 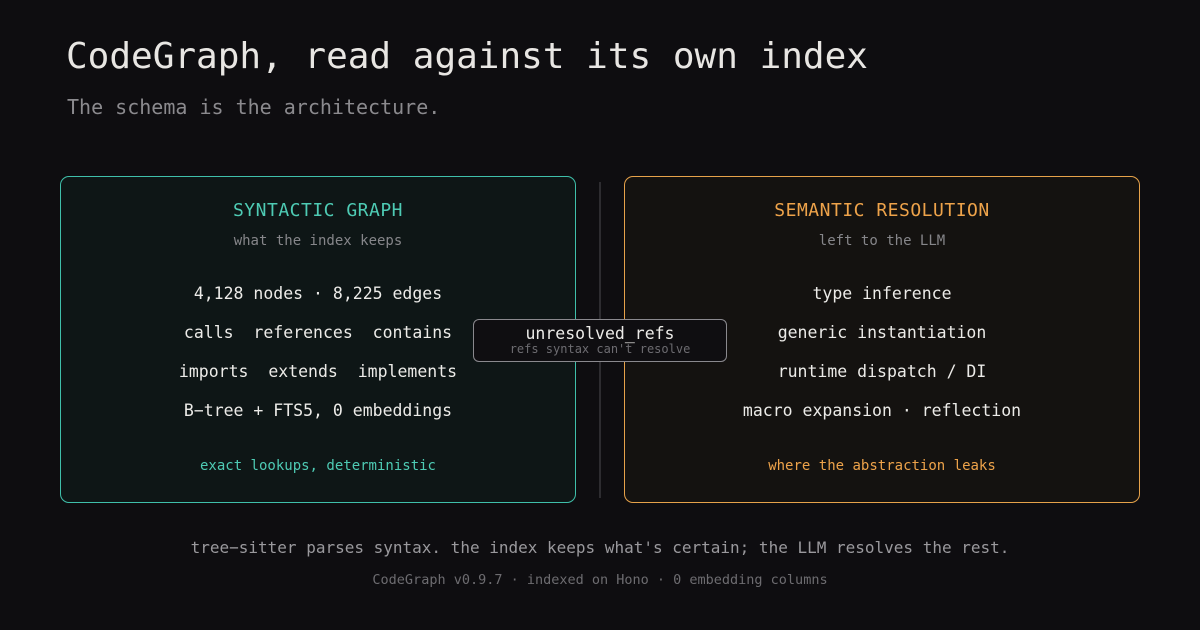 What do you see at coordinates (882, 293) in the screenshot?
I see `list-item: type inference` at bounding box center [882, 293].